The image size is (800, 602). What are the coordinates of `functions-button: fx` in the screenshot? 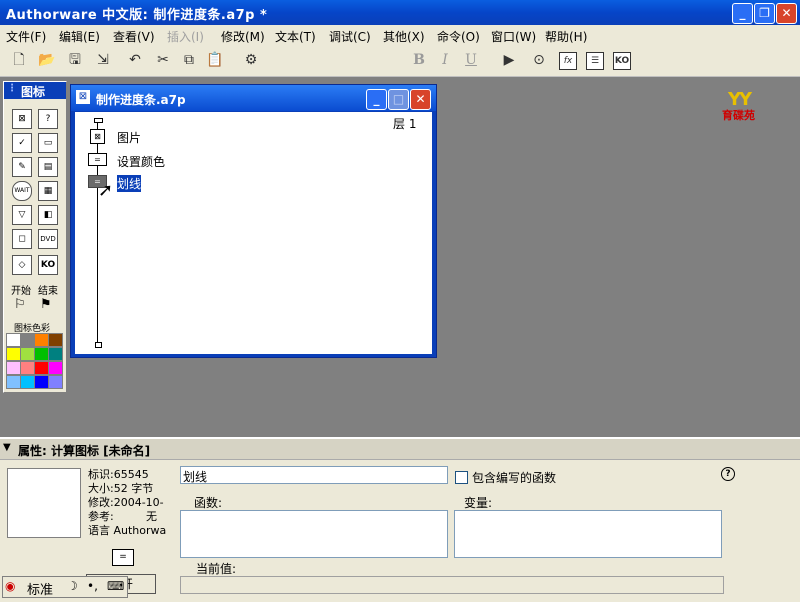 It's located at (568, 61).